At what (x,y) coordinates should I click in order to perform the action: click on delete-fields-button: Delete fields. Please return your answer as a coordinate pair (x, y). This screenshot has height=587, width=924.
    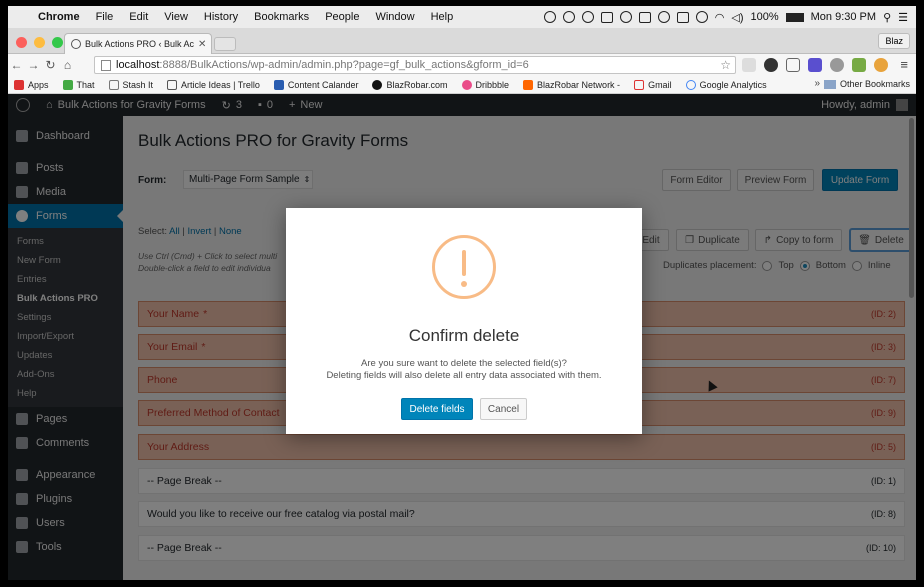
    Looking at the image, I should click on (437, 409).